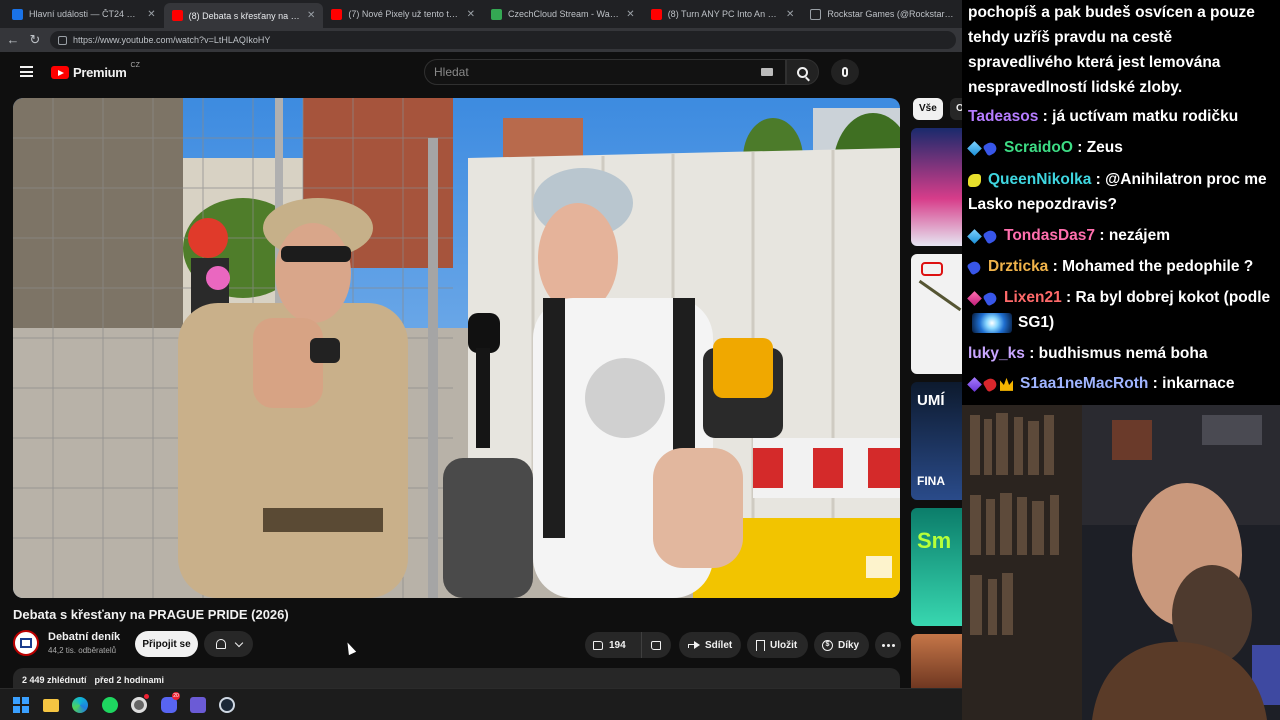  Describe the element at coordinates (146, 696) in the screenshot. I see `notification-dot` at that location.